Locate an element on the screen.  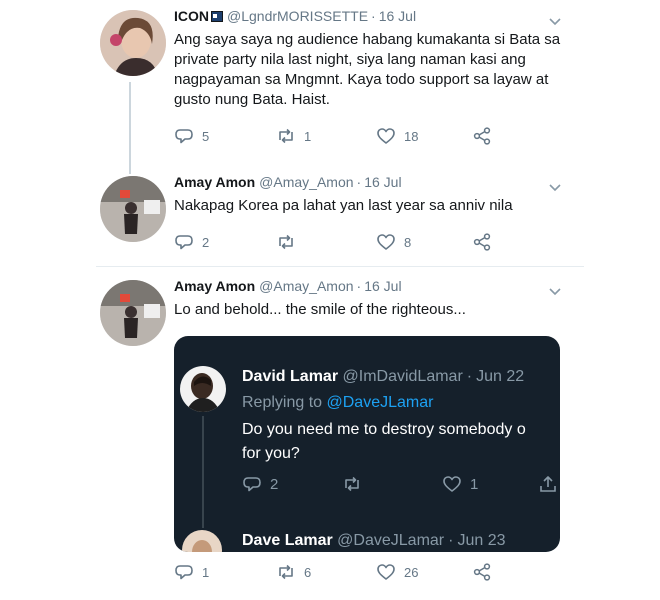
tweet-header: ICON @LgndrMORISSETTE · 16 Jul is located at coordinates (295, 16).